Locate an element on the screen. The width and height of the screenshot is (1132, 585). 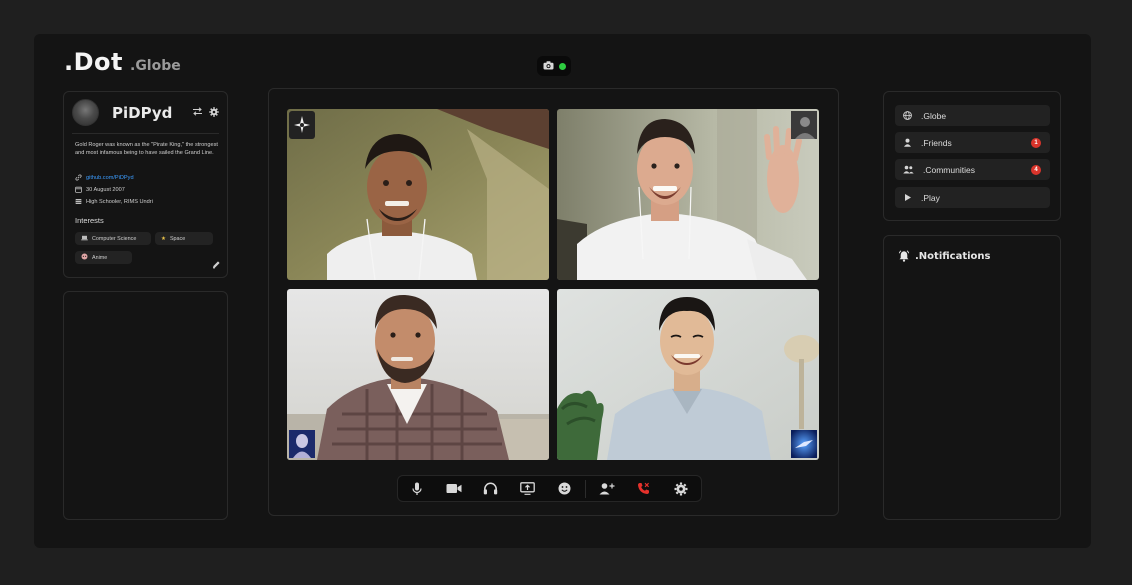
globe-icon is located at coordinates (907, 115).